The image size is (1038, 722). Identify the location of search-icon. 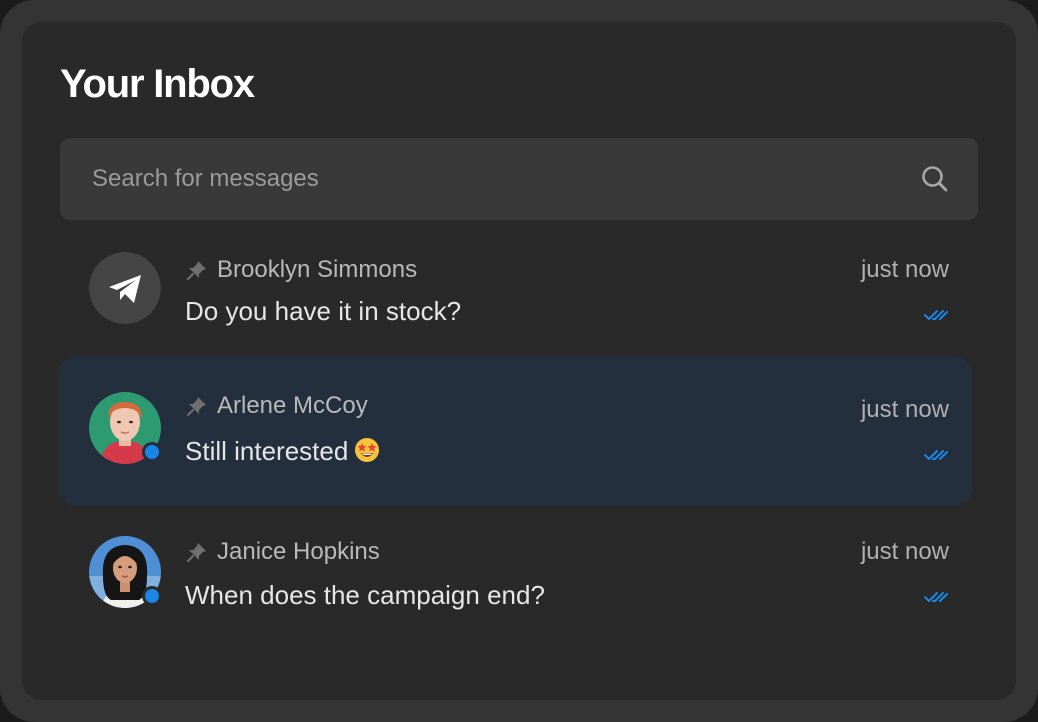
(935, 179).